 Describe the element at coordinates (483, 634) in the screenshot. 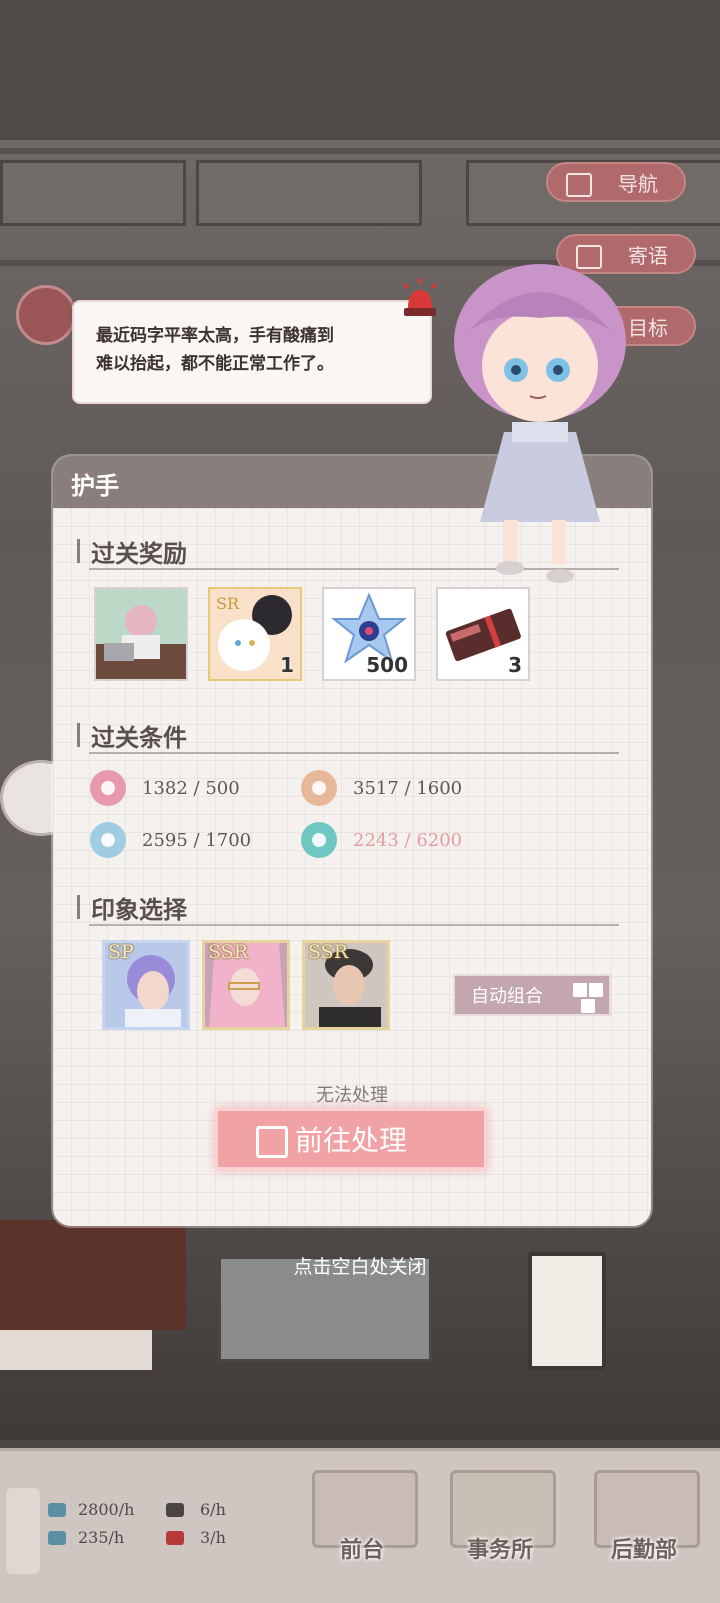

I see `reward-item: 3` at that location.